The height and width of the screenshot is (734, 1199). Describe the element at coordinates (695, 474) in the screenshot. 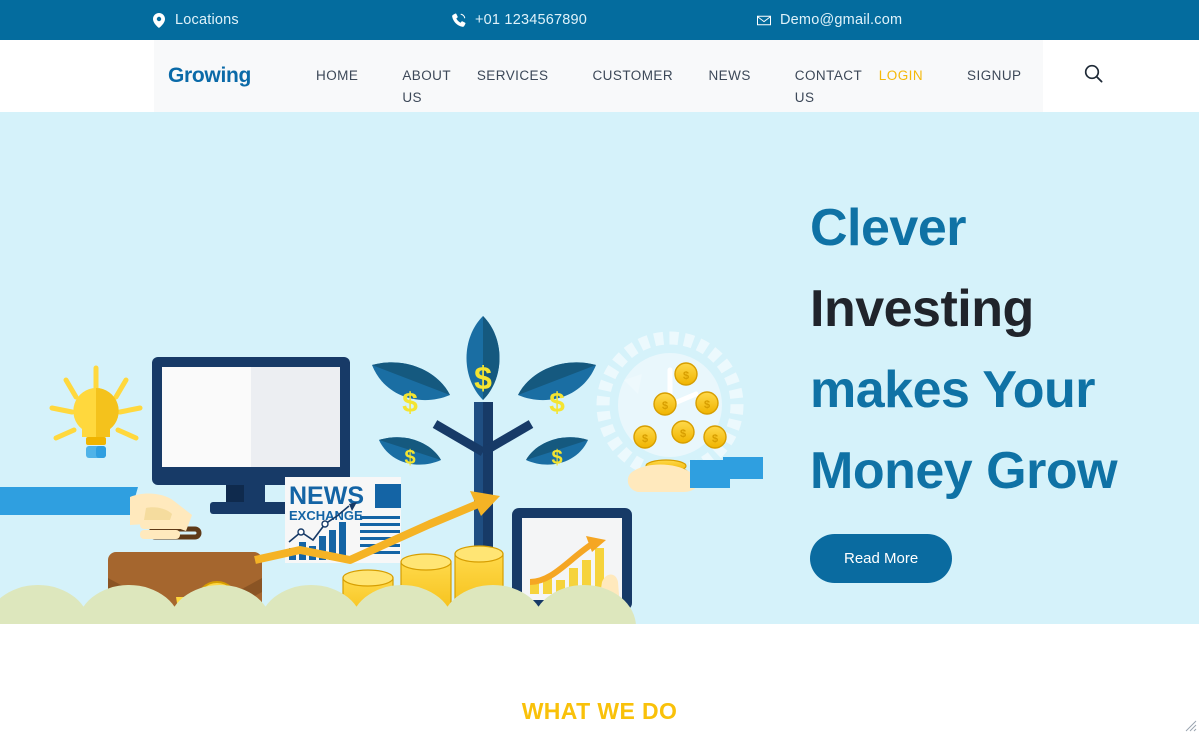

I see `open-hand-icon` at that location.